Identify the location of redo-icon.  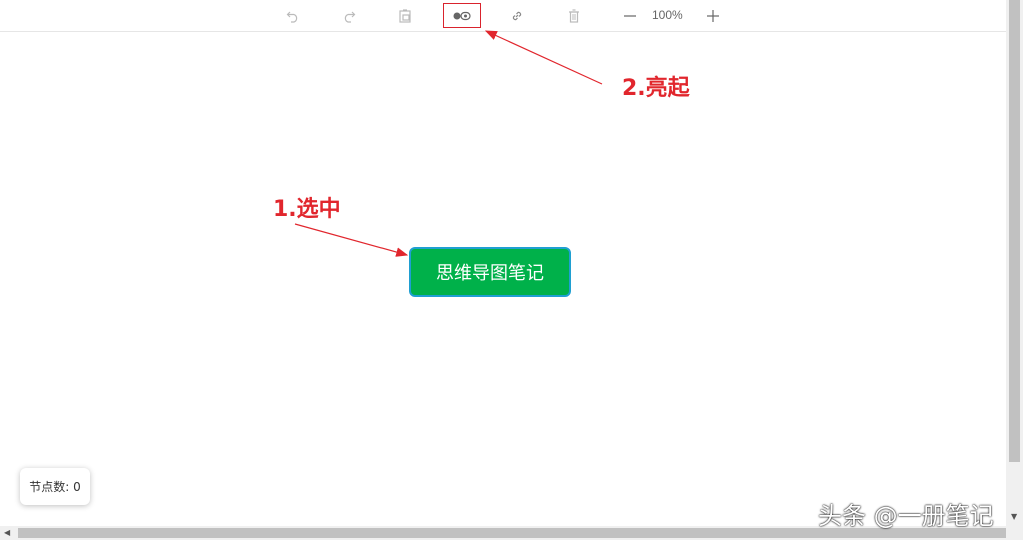
(350, 17).